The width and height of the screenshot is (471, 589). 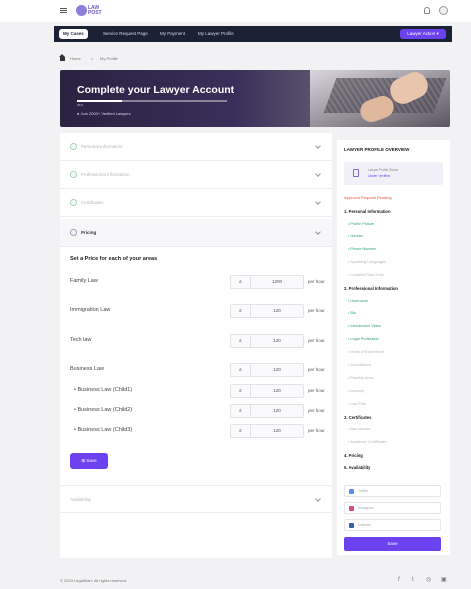 I want to click on checklist-item: • Academic Certificates, so click(x=367, y=442).